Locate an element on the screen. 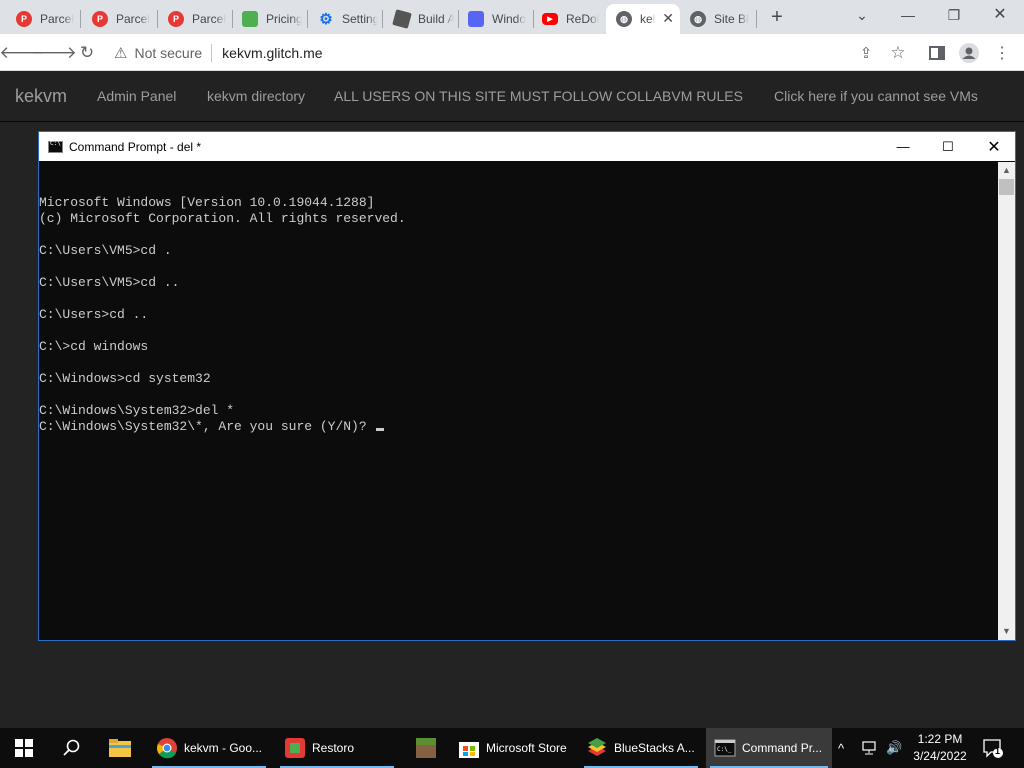  scroll-thumb is located at coordinates (1006, 187).